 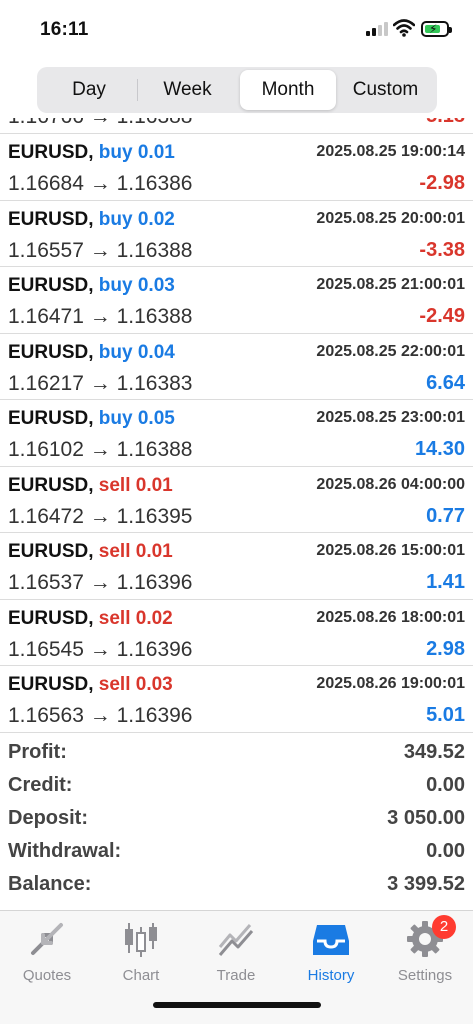 I want to click on summary-row-deposit: Deposit: 3 050.00, so click(x=236, y=816).